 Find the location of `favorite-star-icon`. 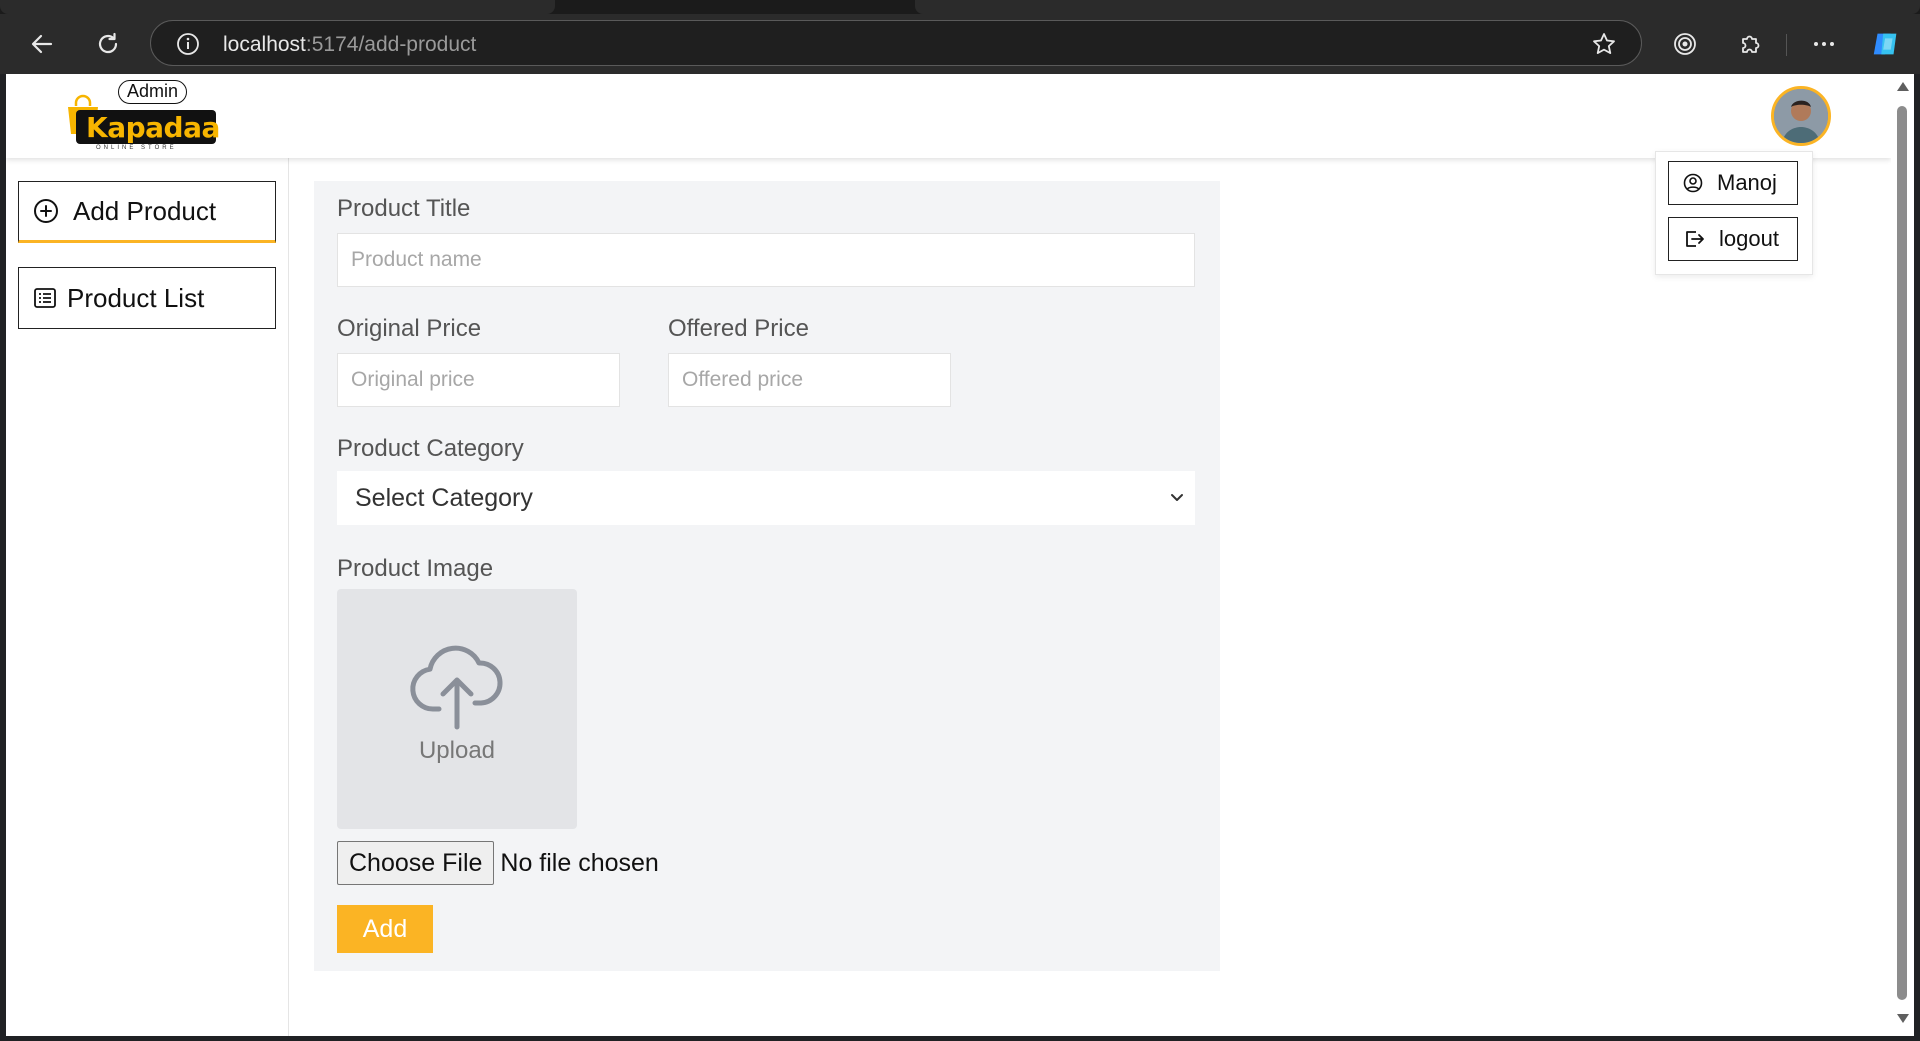

favorite-star-icon is located at coordinates (1604, 44).